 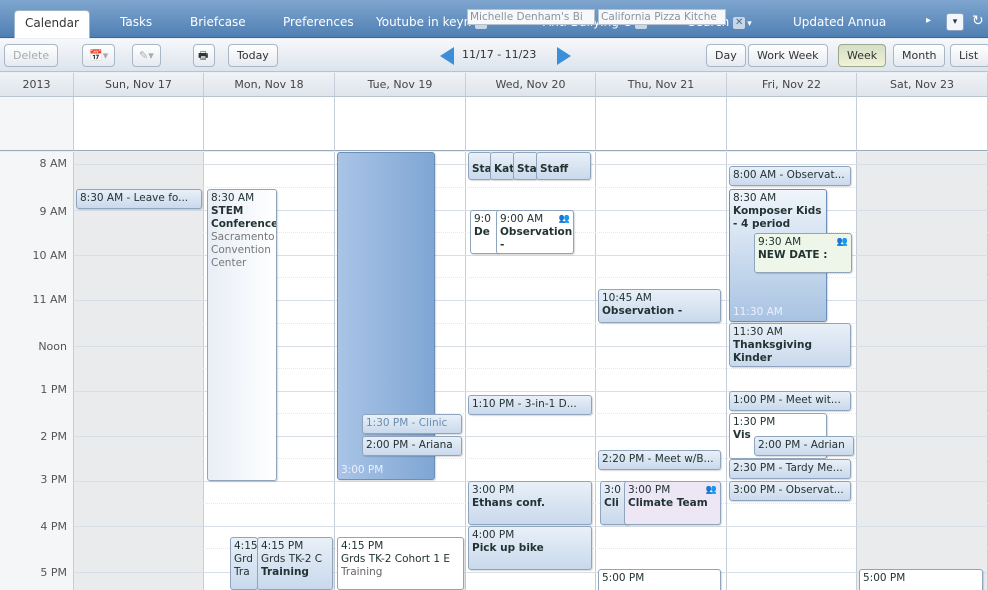 What do you see at coordinates (447, 56) in the screenshot?
I see `previous-week-arrow-icon` at bounding box center [447, 56].